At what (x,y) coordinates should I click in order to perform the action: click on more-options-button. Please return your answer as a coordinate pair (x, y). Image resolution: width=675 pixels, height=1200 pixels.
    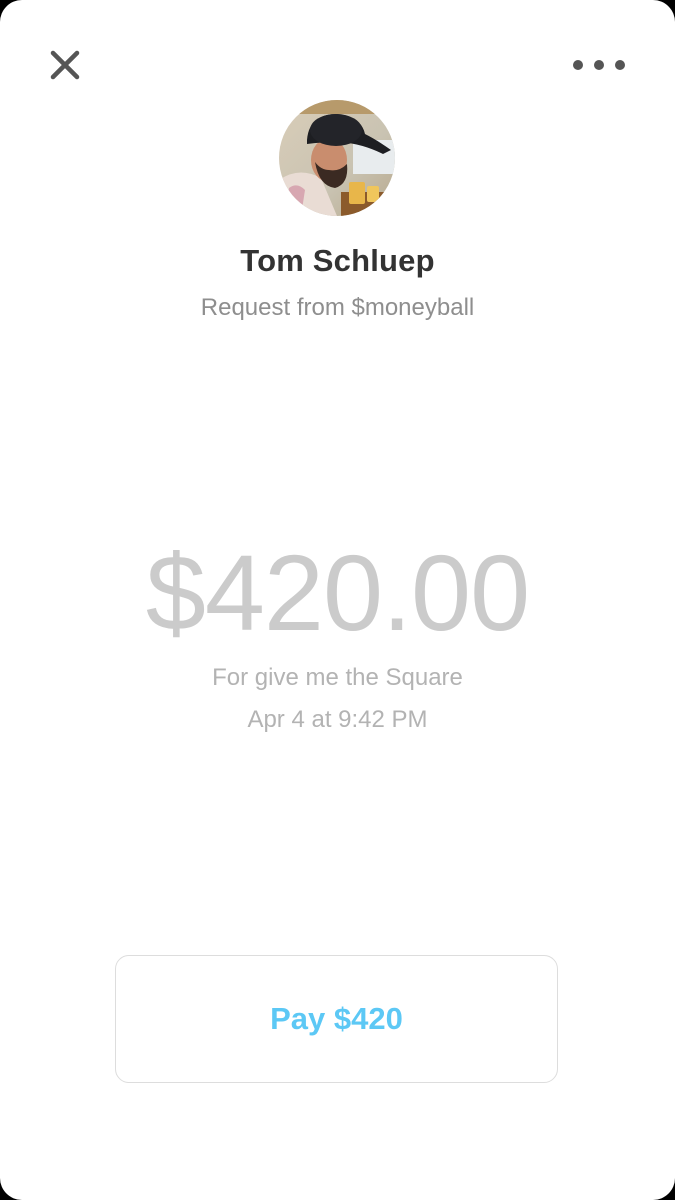
    Looking at the image, I should click on (599, 65).